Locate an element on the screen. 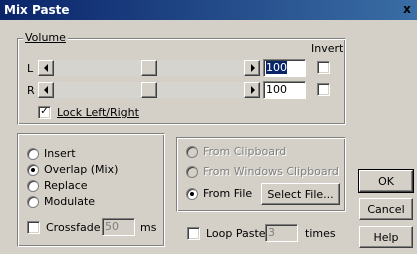 This screenshot has height=254, width=417. replace-label: Replace is located at coordinates (66, 185).